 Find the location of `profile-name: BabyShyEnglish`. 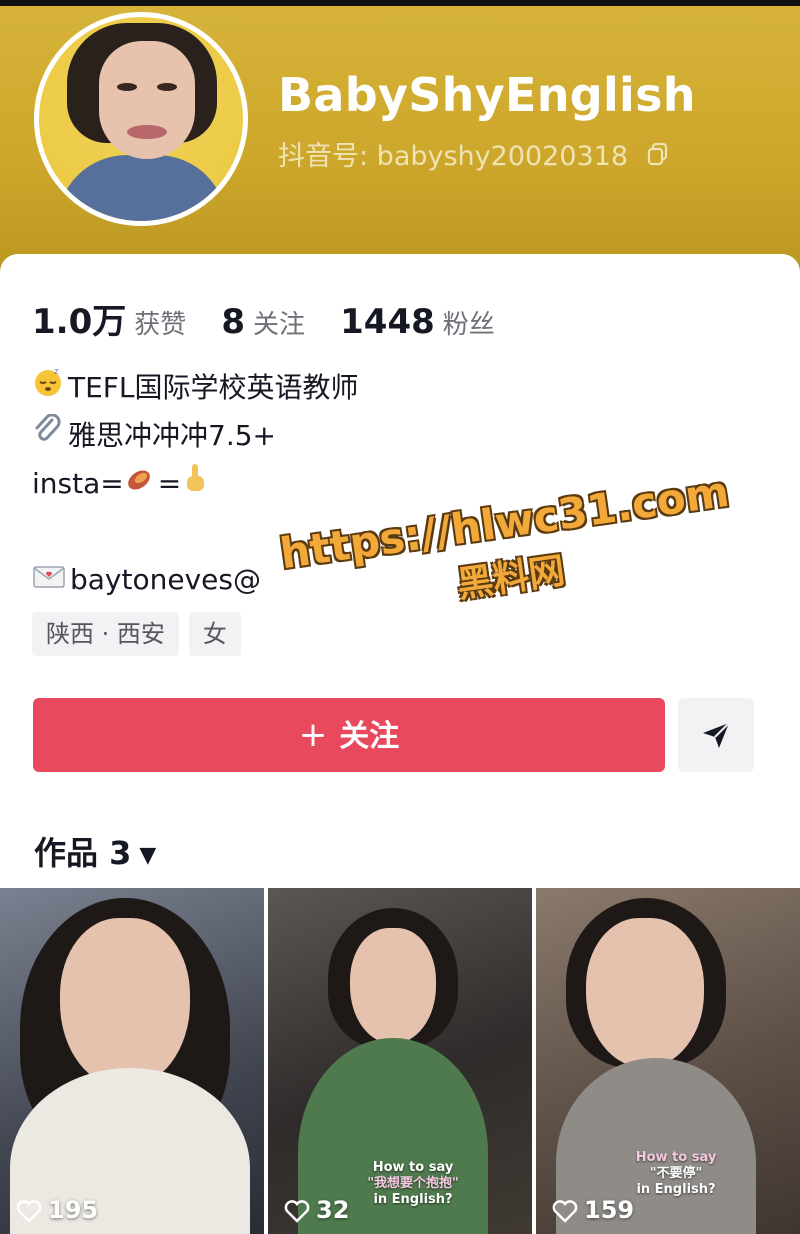

profile-name: BabyShyEnglish is located at coordinates (487, 95).